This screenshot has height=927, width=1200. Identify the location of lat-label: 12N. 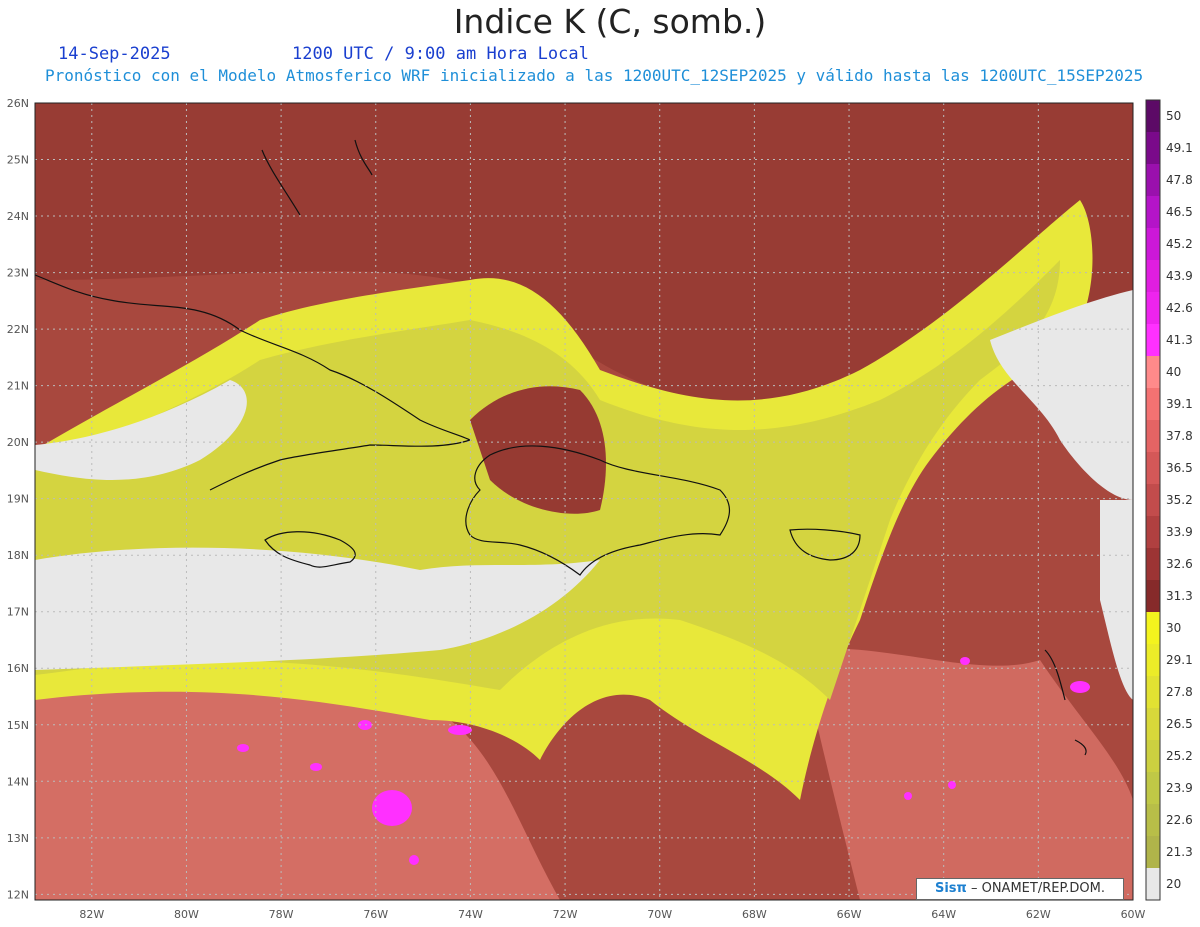
(18, 894).